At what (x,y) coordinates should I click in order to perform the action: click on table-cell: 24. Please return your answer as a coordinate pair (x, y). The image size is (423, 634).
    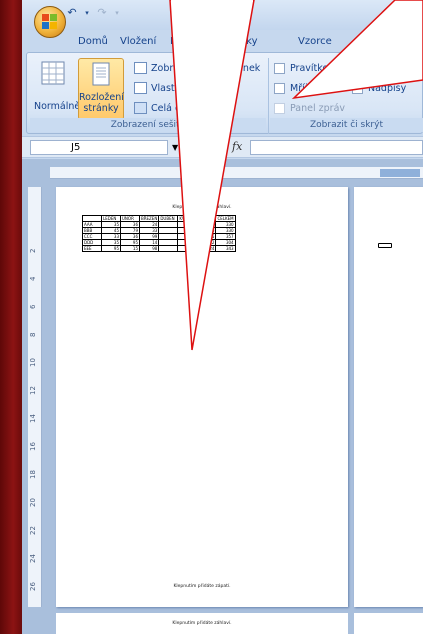
    Looking at the image, I should click on (206, 248).